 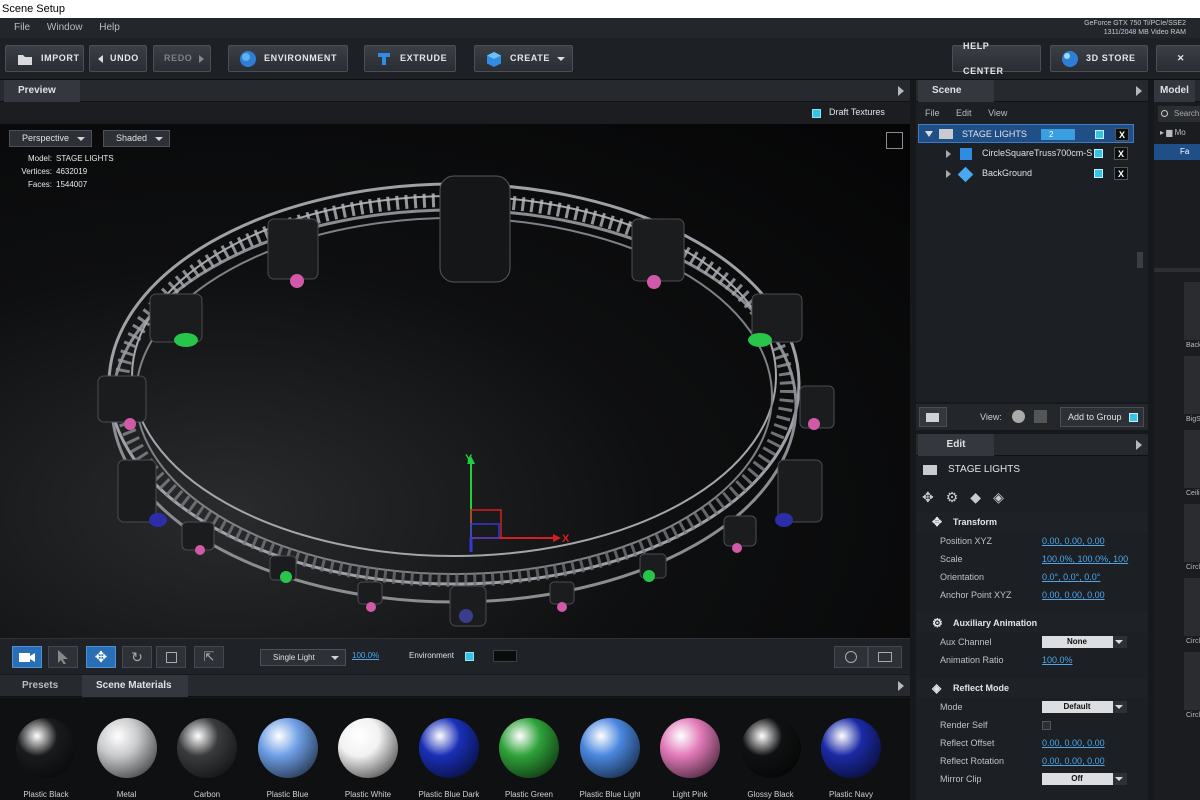 What do you see at coordinates (1084, 707) in the screenshot?
I see `mode-select: Default` at bounding box center [1084, 707].